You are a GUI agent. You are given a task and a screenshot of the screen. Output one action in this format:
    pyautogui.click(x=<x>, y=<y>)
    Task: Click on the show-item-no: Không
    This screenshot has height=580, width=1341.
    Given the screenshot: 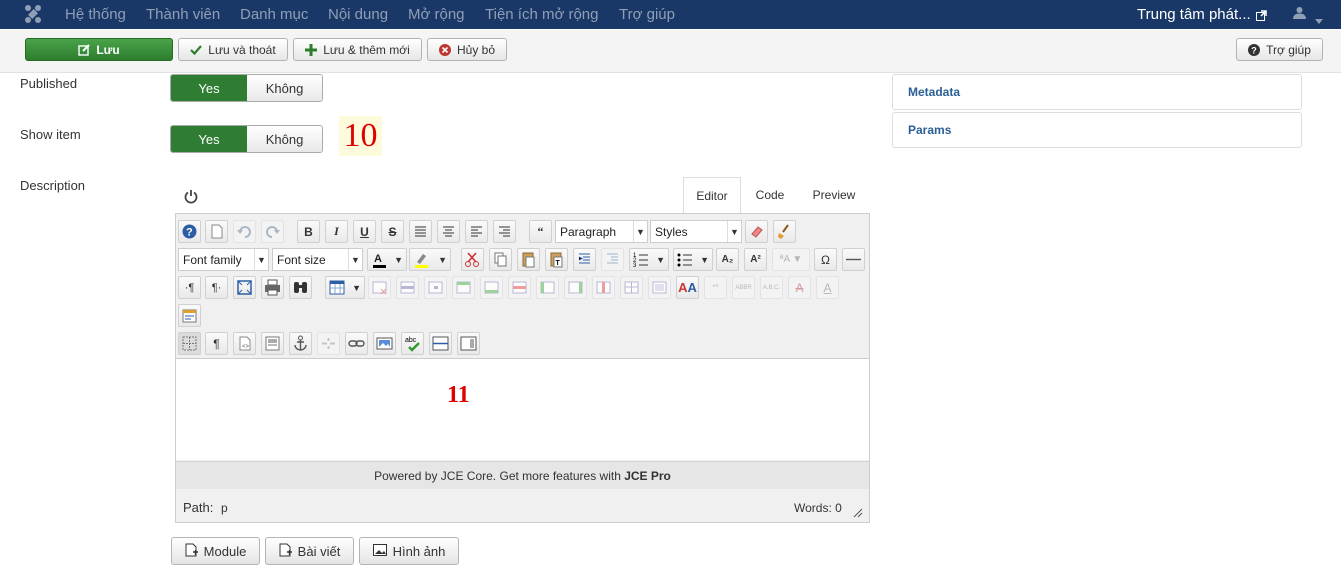 What is the action you would take?
    pyautogui.click(x=284, y=139)
    